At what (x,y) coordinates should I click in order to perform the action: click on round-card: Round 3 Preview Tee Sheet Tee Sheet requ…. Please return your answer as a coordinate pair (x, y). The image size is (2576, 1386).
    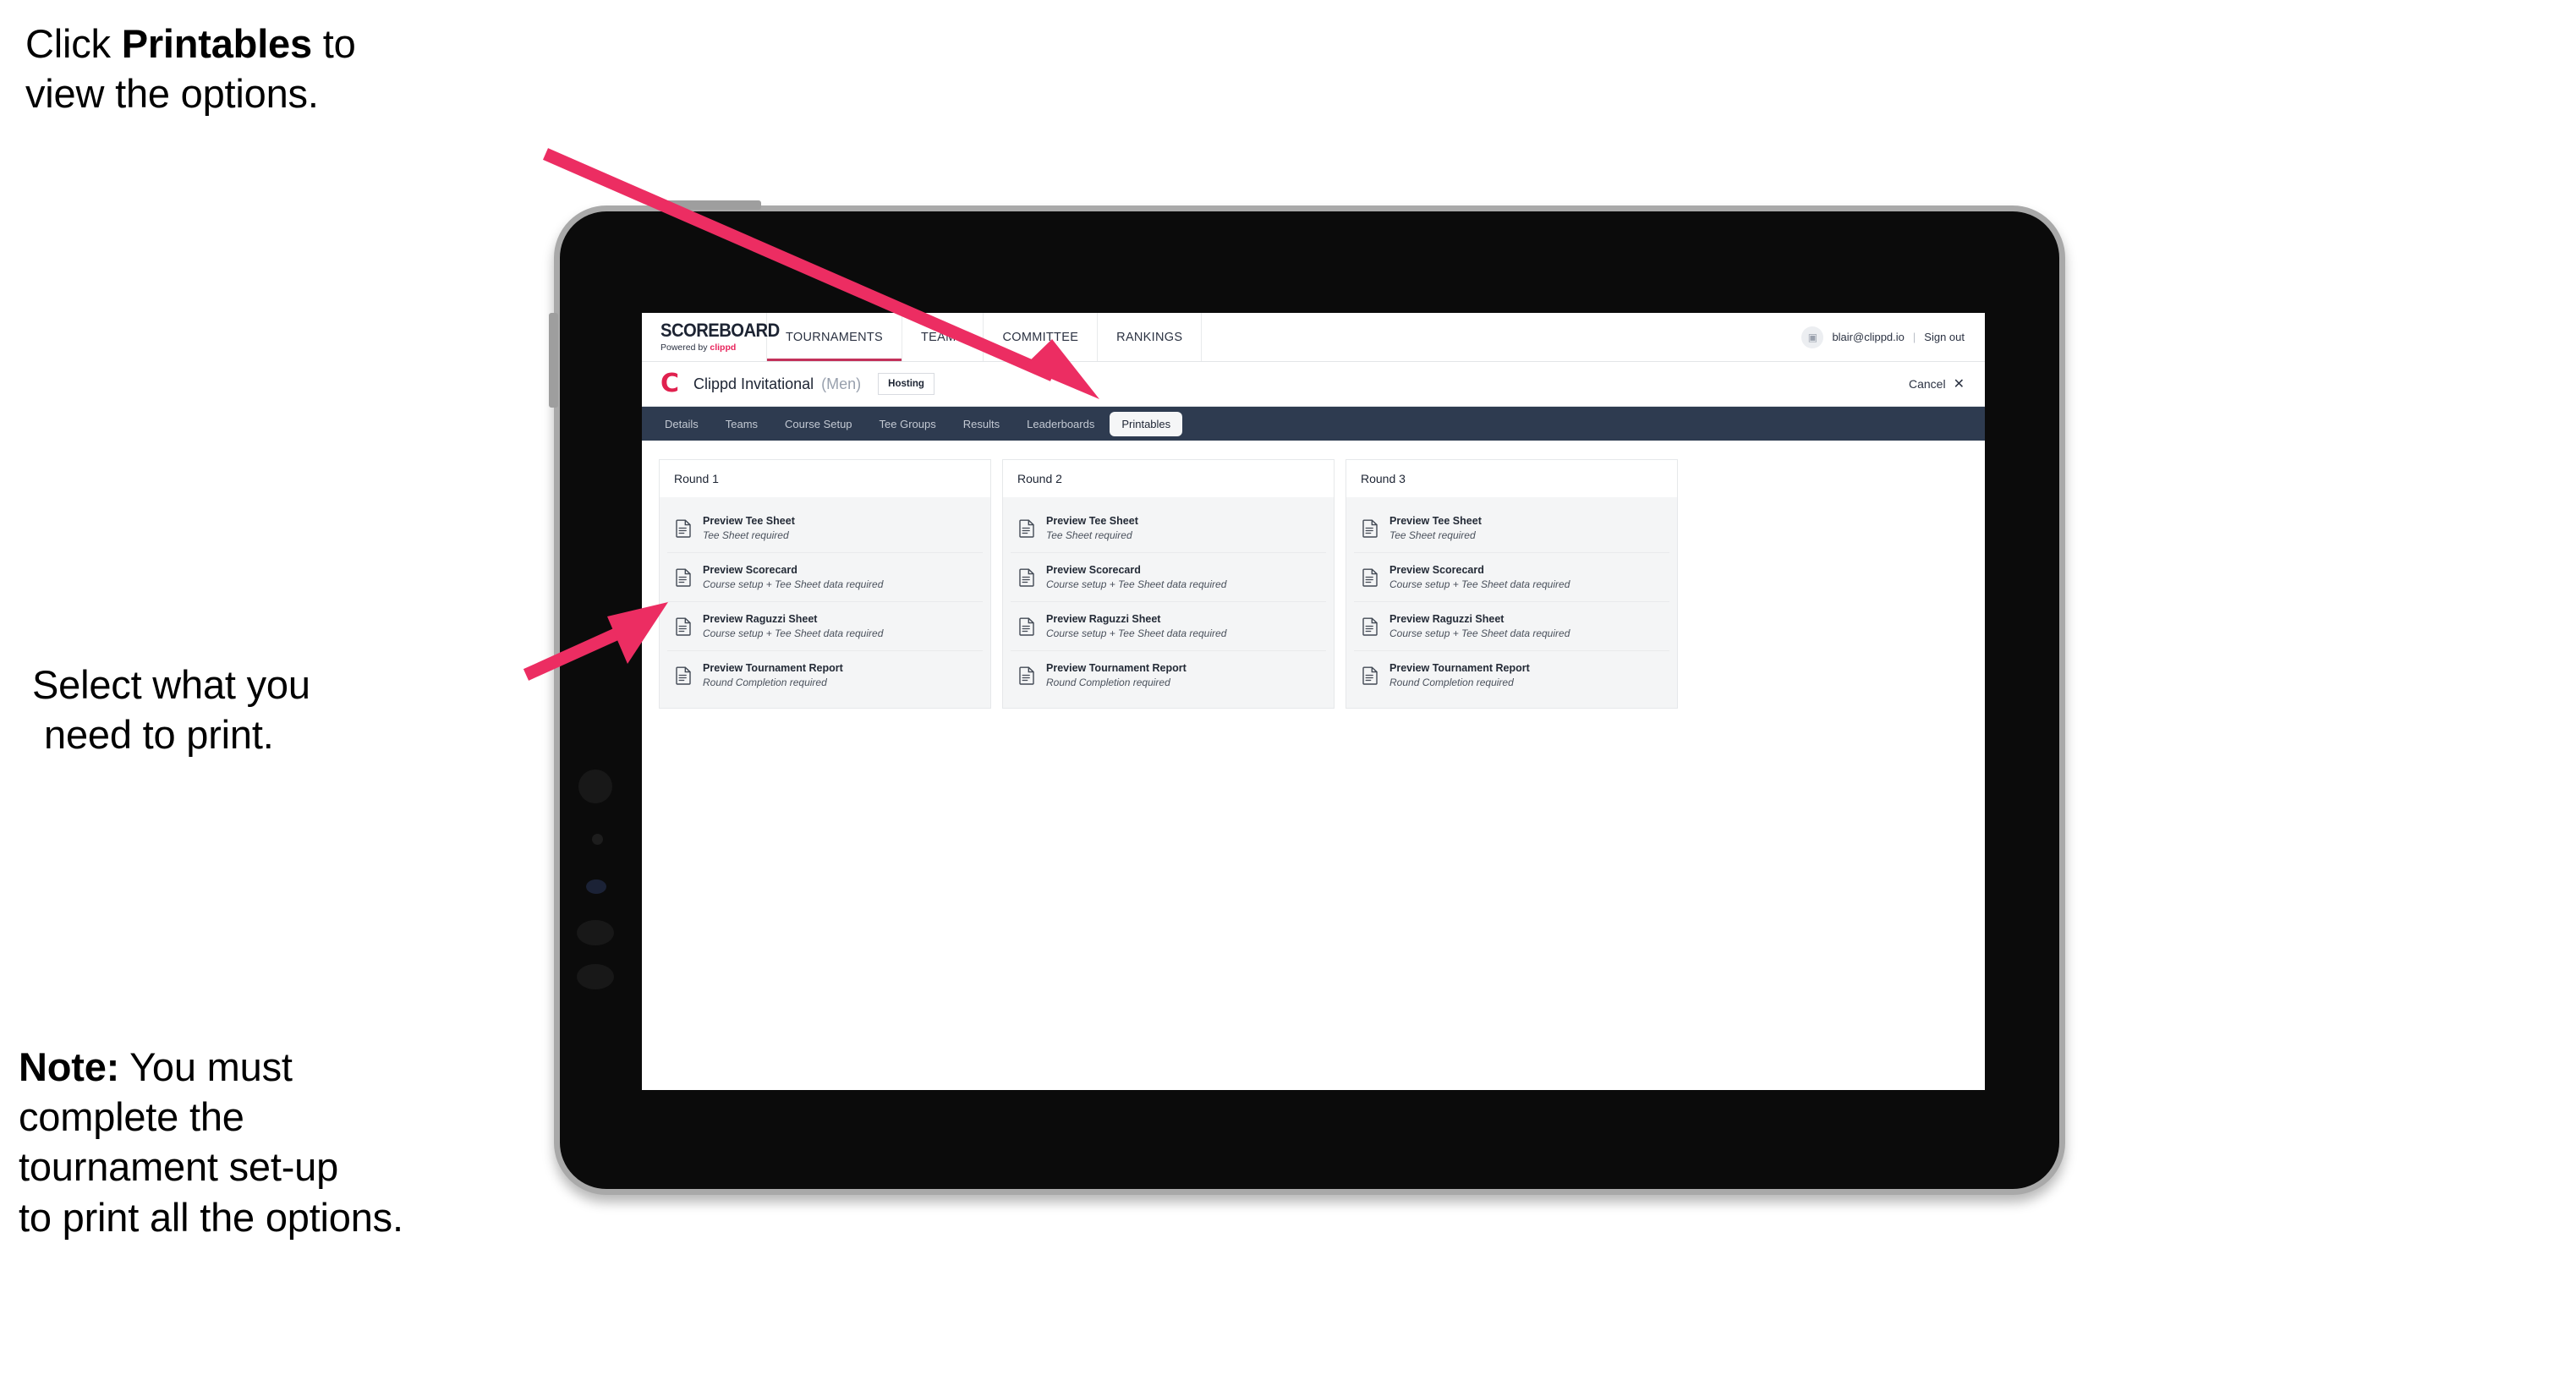
    Looking at the image, I should click on (1512, 584).